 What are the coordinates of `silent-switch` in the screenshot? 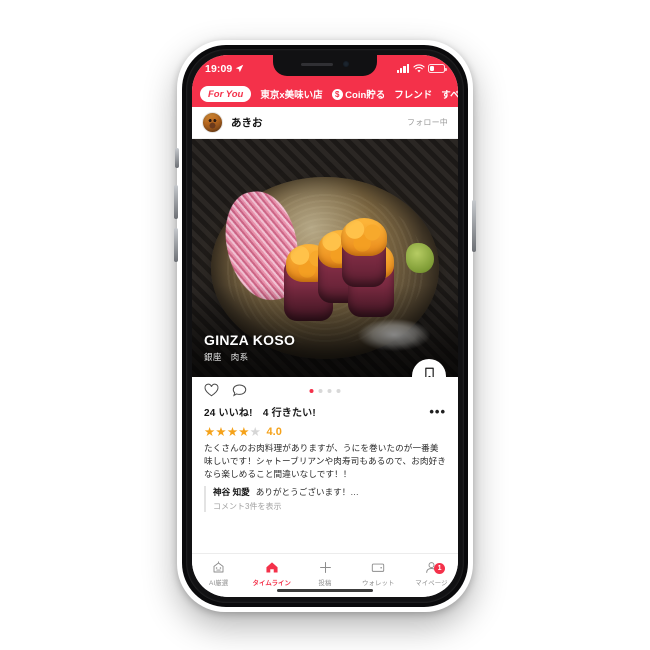 It's located at (177, 158).